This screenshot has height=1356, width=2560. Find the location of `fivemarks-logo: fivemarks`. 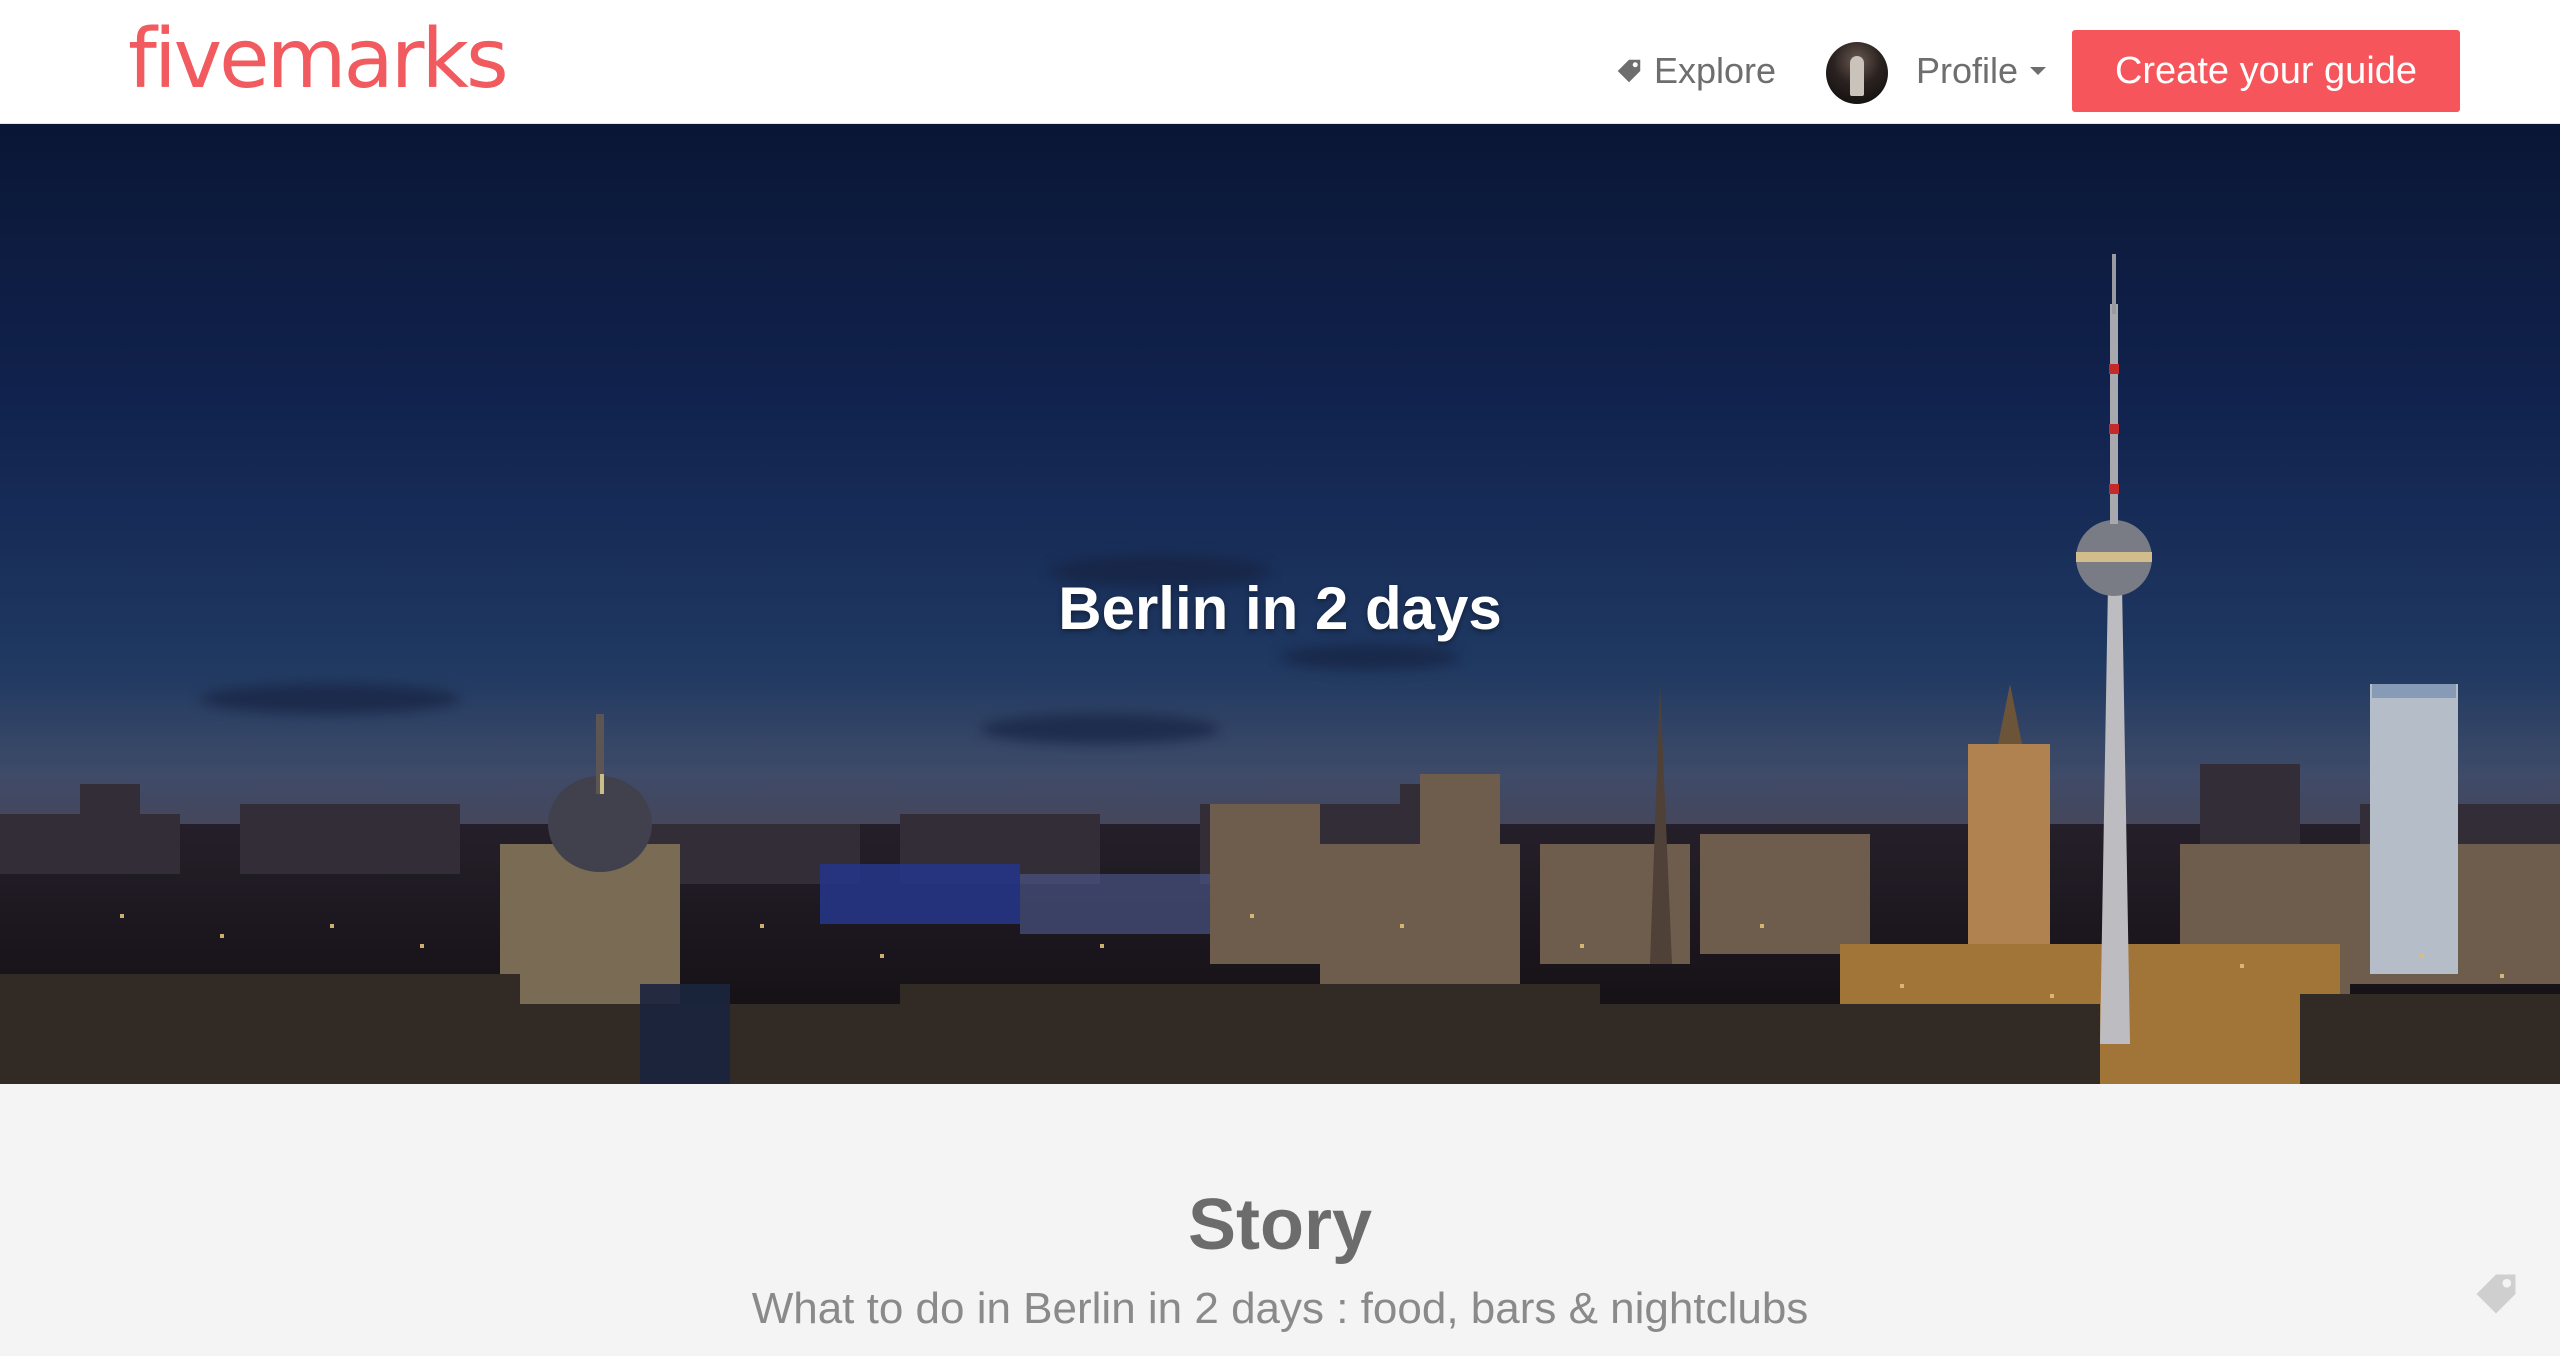

fivemarks-logo: fivemarks is located at coordinates (318, 60).